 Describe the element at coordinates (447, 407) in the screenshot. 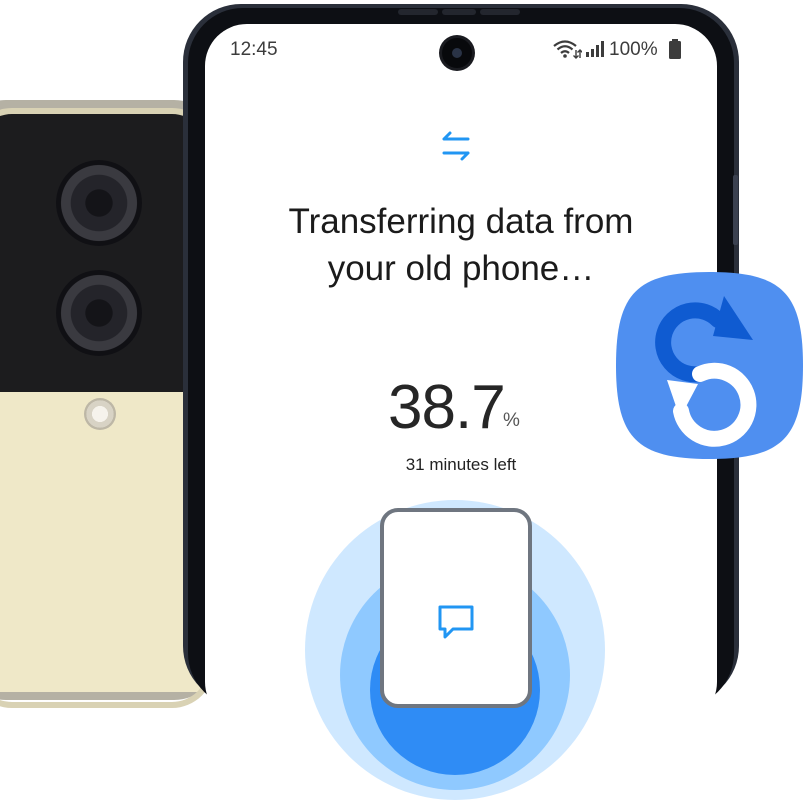

I see `progress-value: 38.7` at that location.